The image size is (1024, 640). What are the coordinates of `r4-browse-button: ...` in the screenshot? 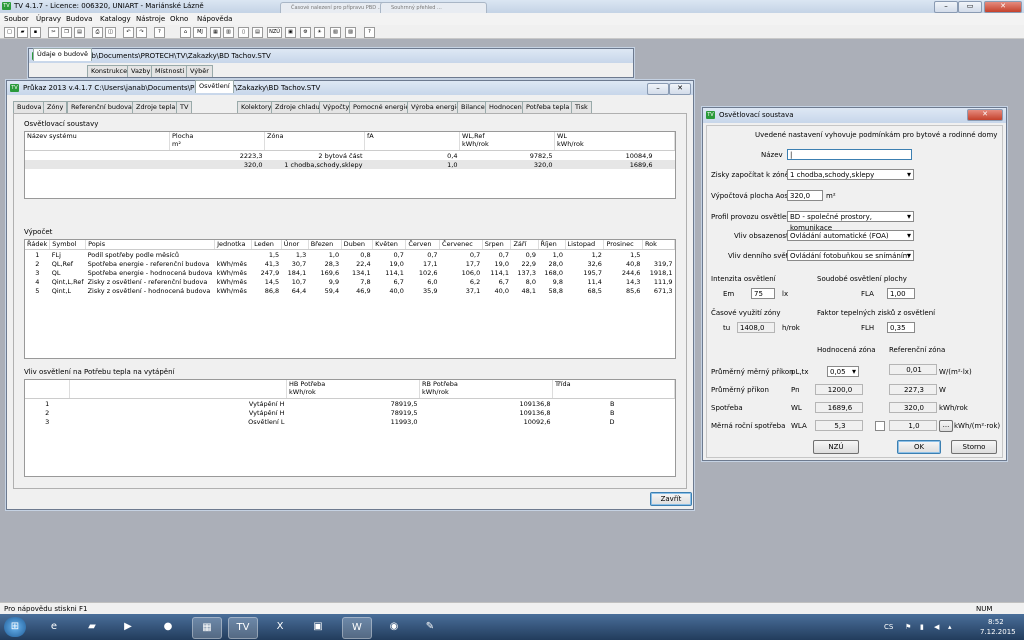 It's located at (946, 426).